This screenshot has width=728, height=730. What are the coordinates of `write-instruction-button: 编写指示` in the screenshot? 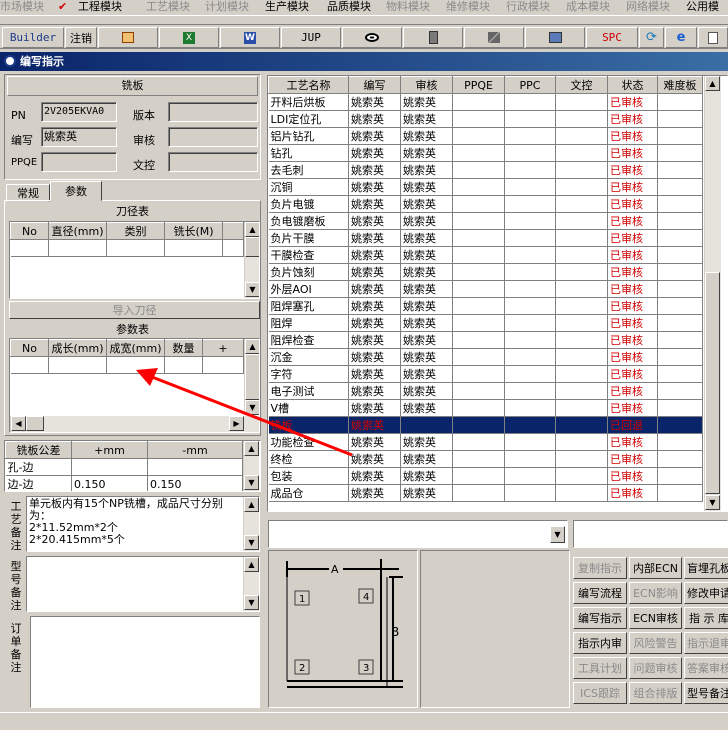 It's located at (600, 618).